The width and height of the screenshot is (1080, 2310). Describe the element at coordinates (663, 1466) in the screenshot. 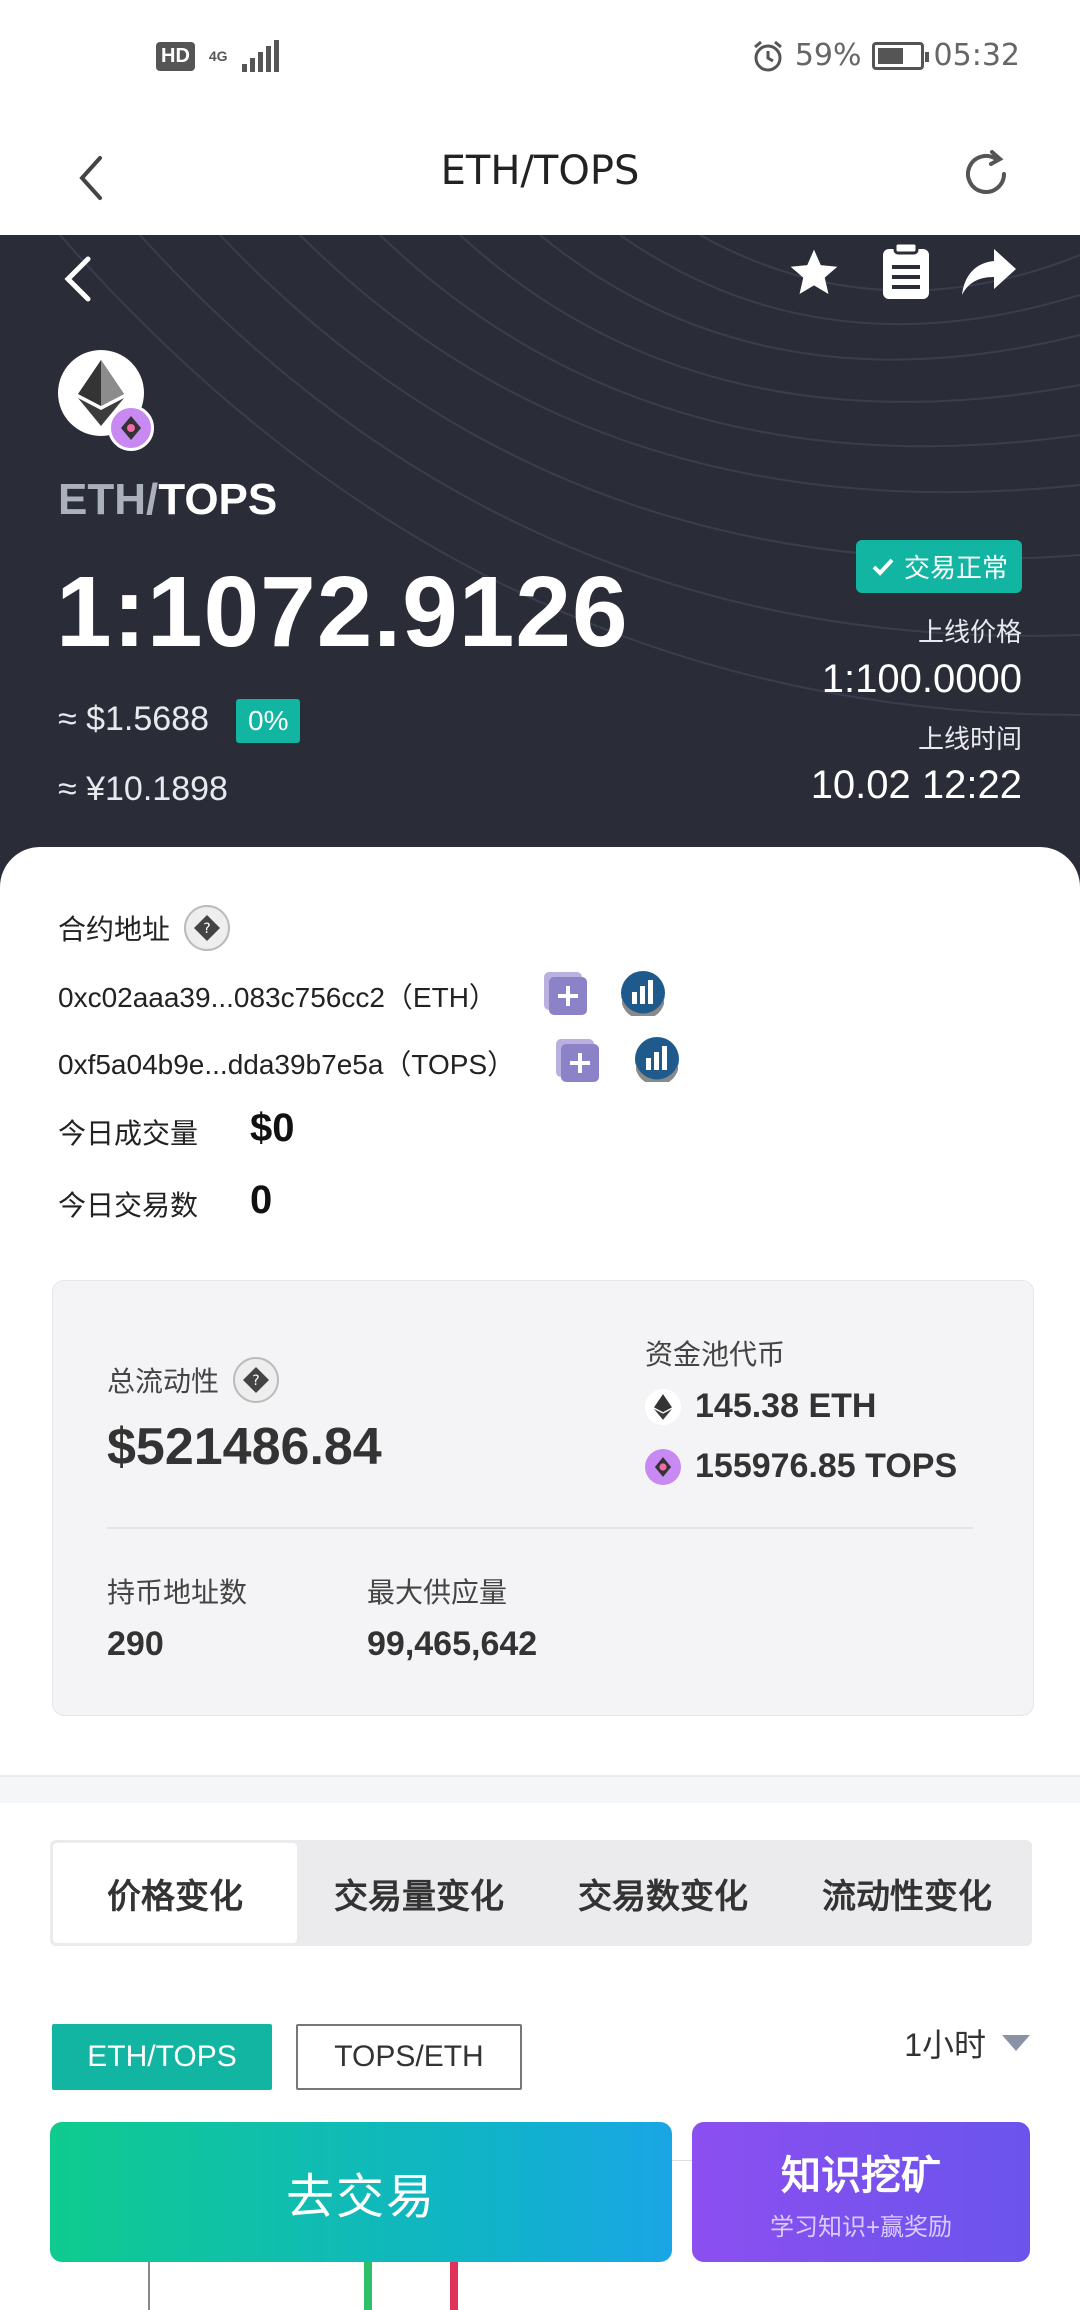

I see `tops-token-icon` at that location.